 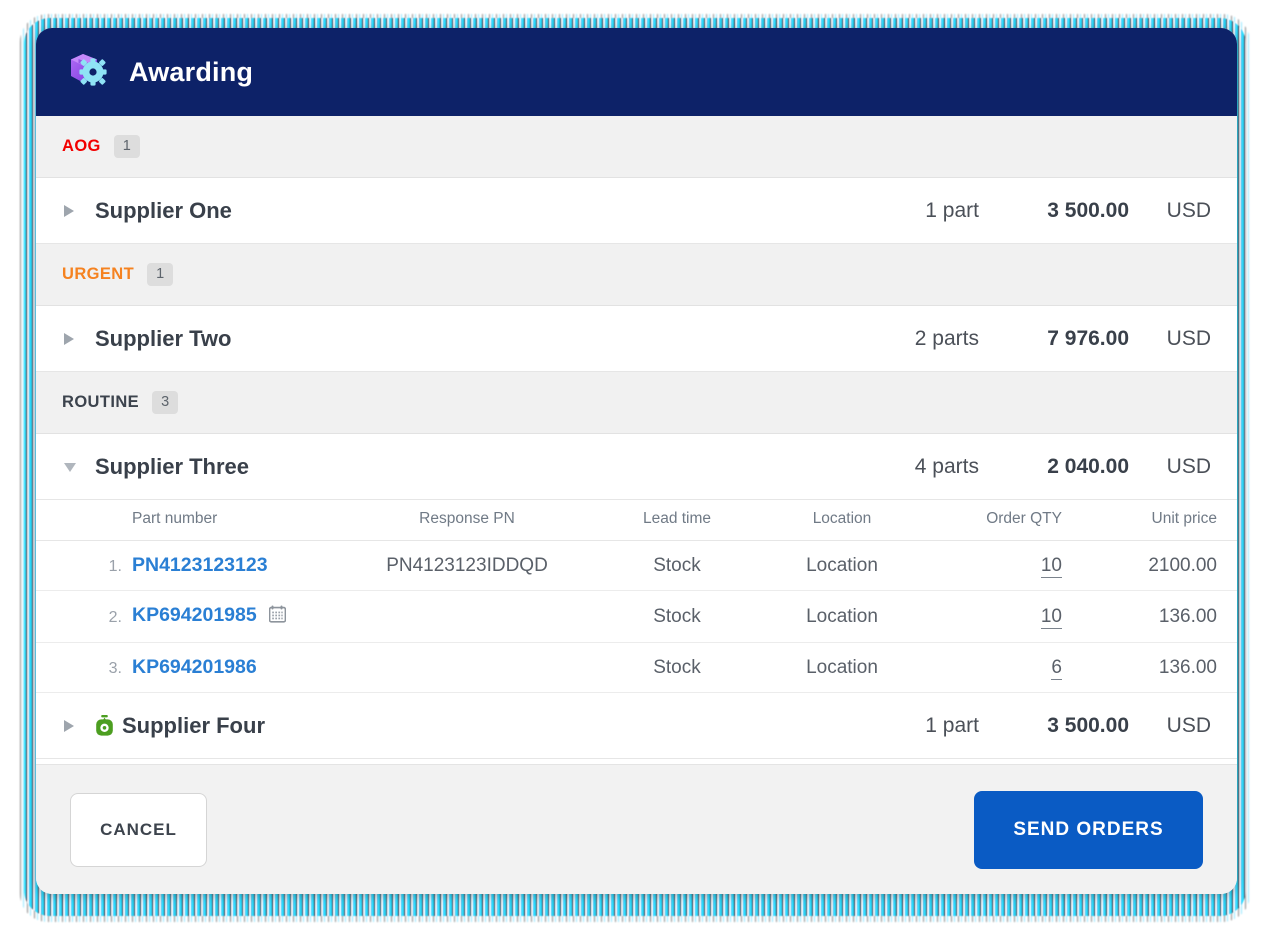 What do you see at coordinates (636, 211) in the screenshot?
I see `supplier-row-one: Supplier One 1 part 3 500.00 USD` at bounding box center [636, 211].